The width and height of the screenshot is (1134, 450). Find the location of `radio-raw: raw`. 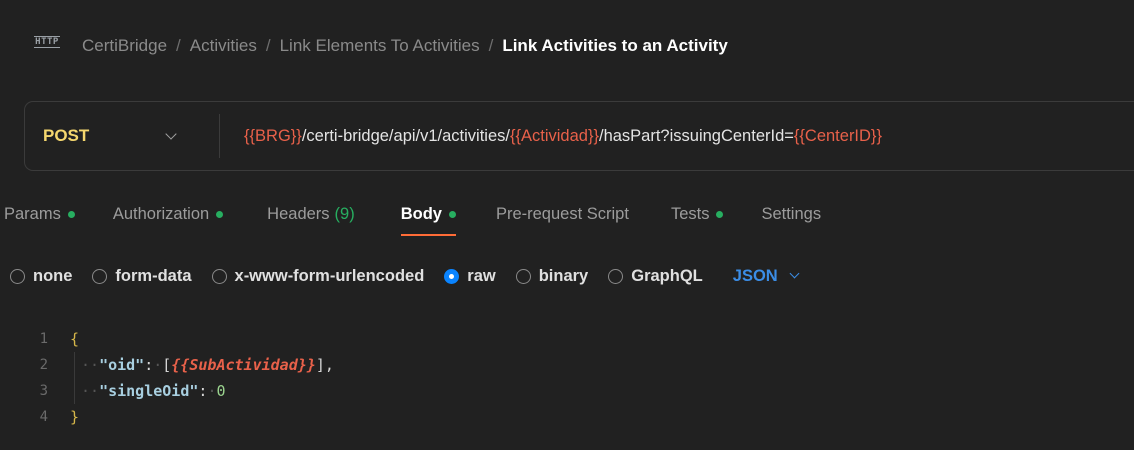

radio-raw: raw is located at coordinates (470, 276).